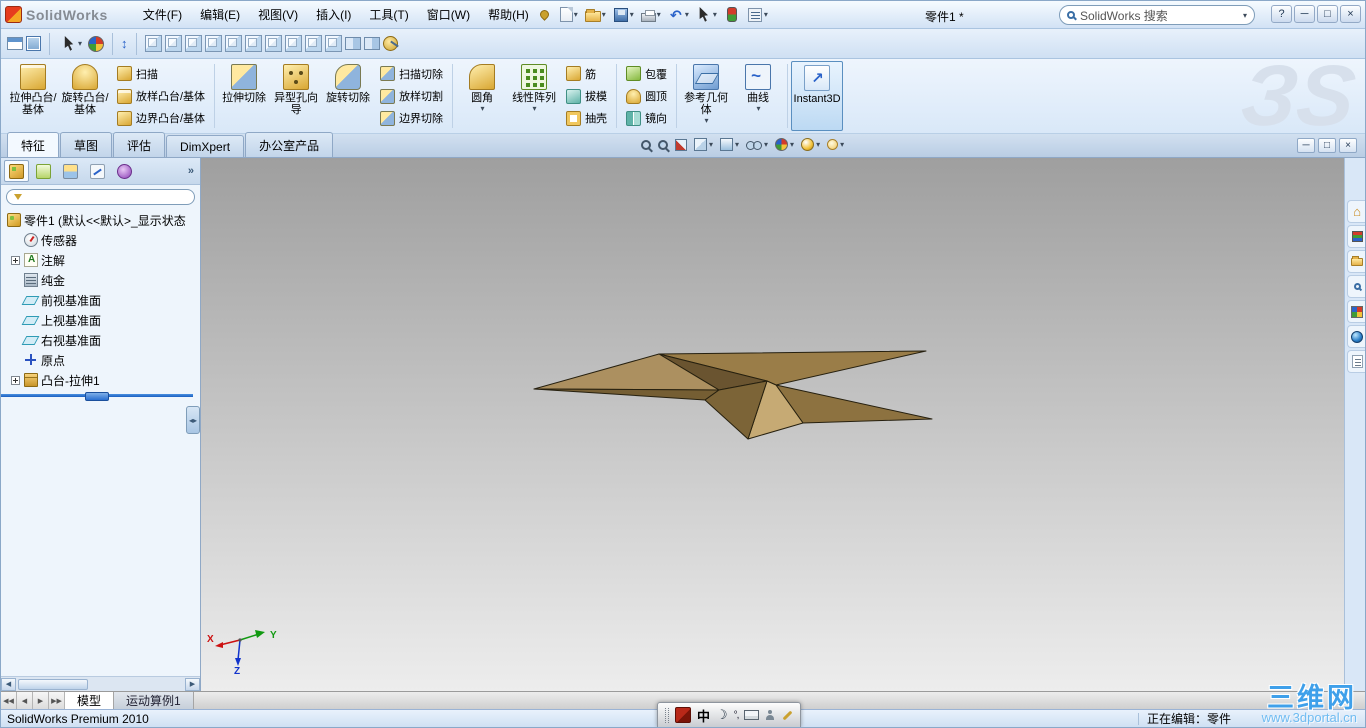 The image size is (1366, 728). I want to click on boundary-cut-button: 边界切除, so click(411, 118).